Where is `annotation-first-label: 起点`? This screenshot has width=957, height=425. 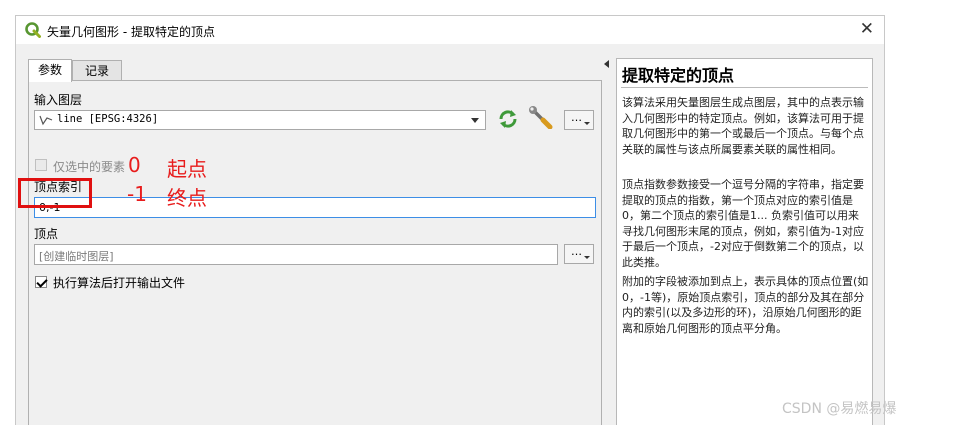 annotation-first-label: 起点 is located at coordinates (187, 169).